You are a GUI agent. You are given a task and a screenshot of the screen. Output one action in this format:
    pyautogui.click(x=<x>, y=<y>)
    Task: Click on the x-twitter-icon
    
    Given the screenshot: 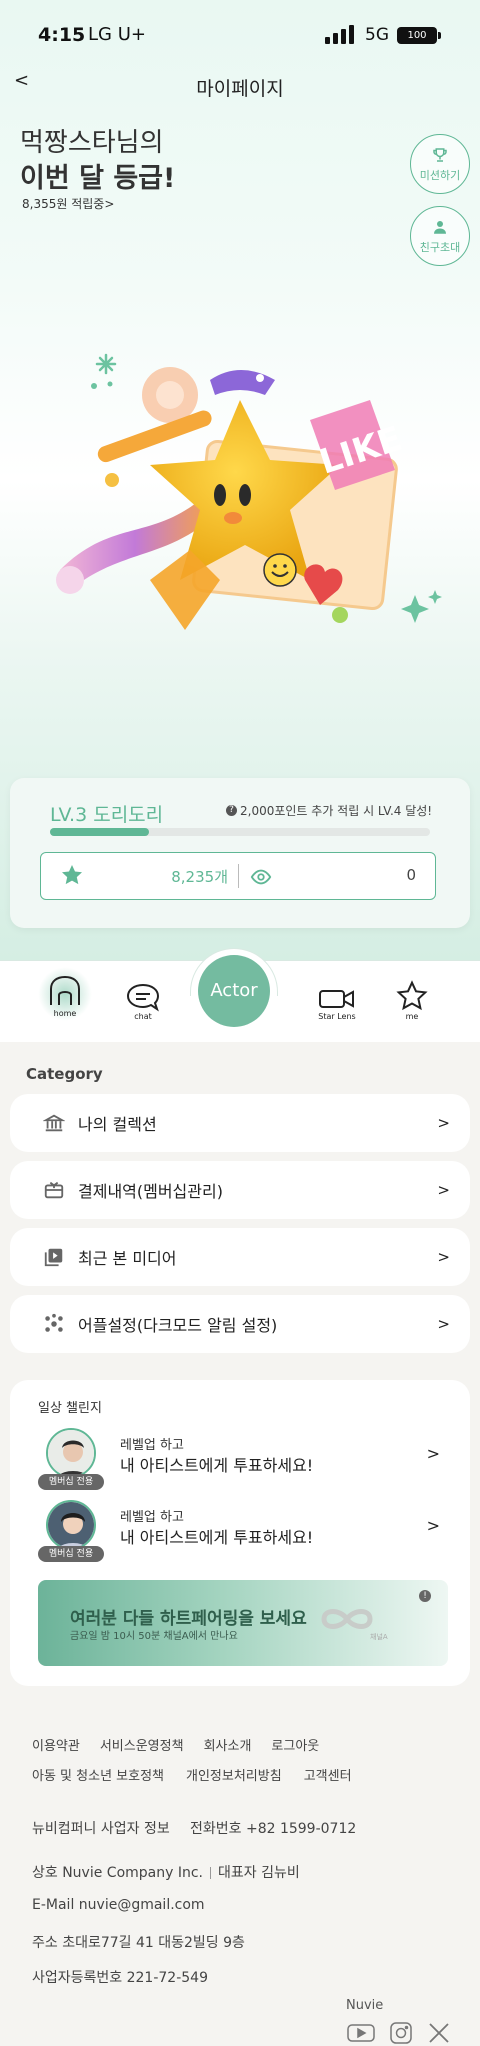 What is the action you would take?
    pyautogui.click(x=439, y=2033)
    